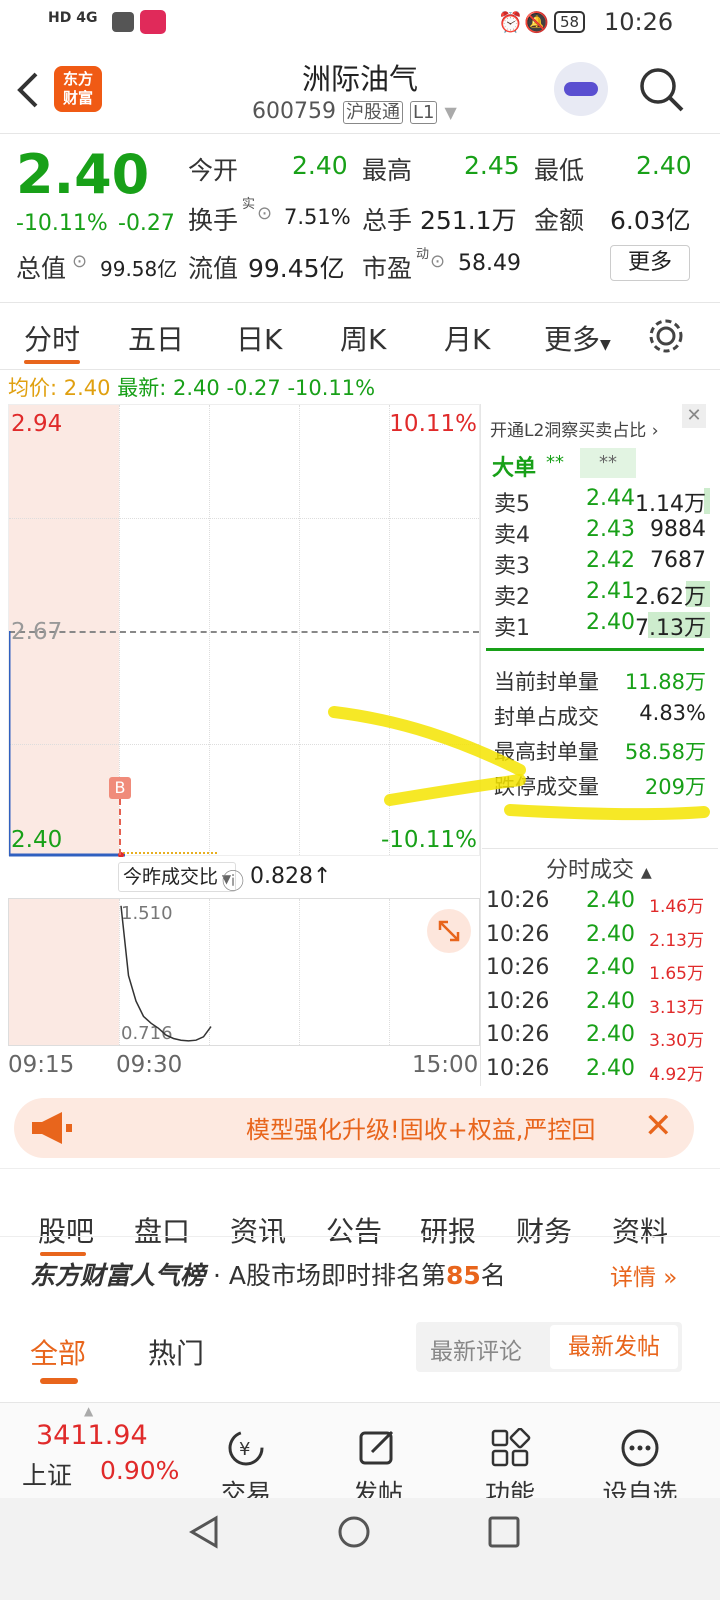 Image resolution: width=720 pixels, height=1600 pixels. What do you see at coordinates (518, 967) in the screenshot?
I see `tick-time: 10:26` at bounding box center [518, 967].